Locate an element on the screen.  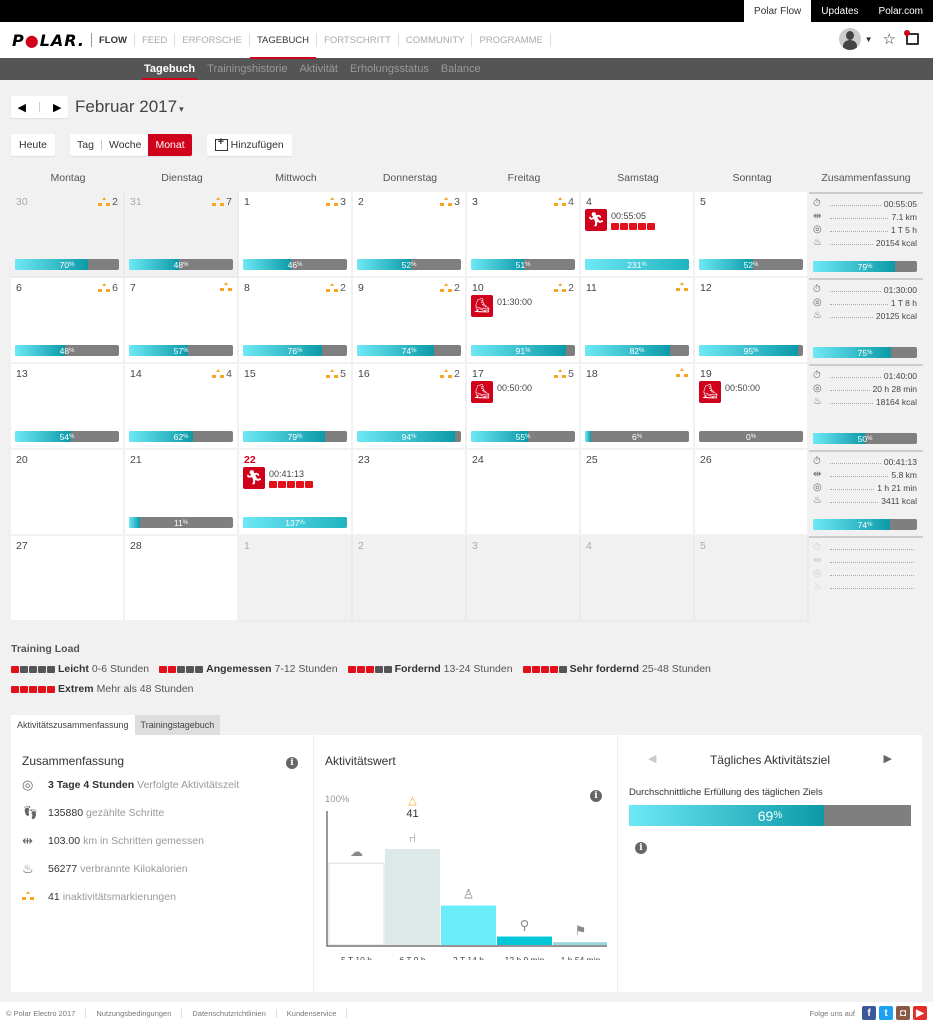
subnav-balance: Balance is located at coordinates (461, 69).